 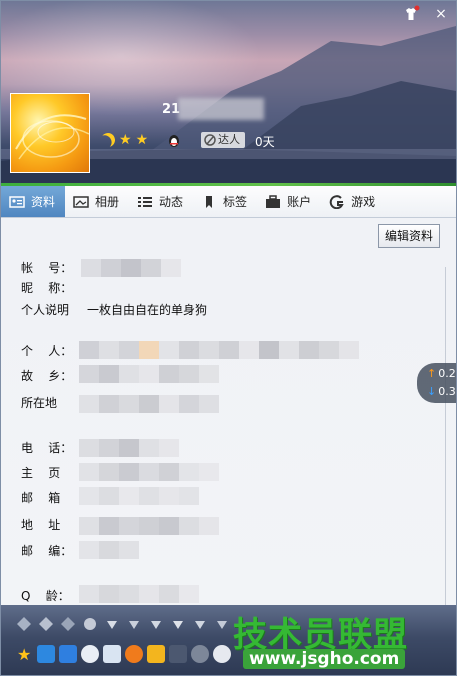 I want to click on tab-bar: 资料 相册 动态 标签 账户 游戏, so click(x=228, y=202).